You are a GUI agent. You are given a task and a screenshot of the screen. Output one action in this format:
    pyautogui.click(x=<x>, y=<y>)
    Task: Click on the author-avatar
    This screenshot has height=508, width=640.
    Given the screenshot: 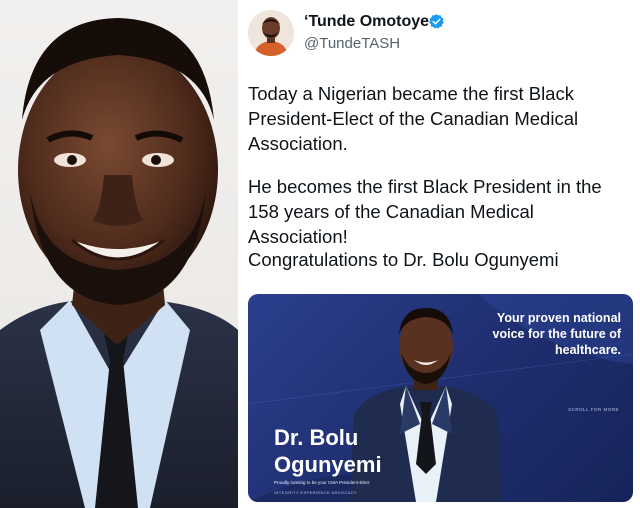 What is the action you would take?
    pyautogui.click(x=271, y=33)
    